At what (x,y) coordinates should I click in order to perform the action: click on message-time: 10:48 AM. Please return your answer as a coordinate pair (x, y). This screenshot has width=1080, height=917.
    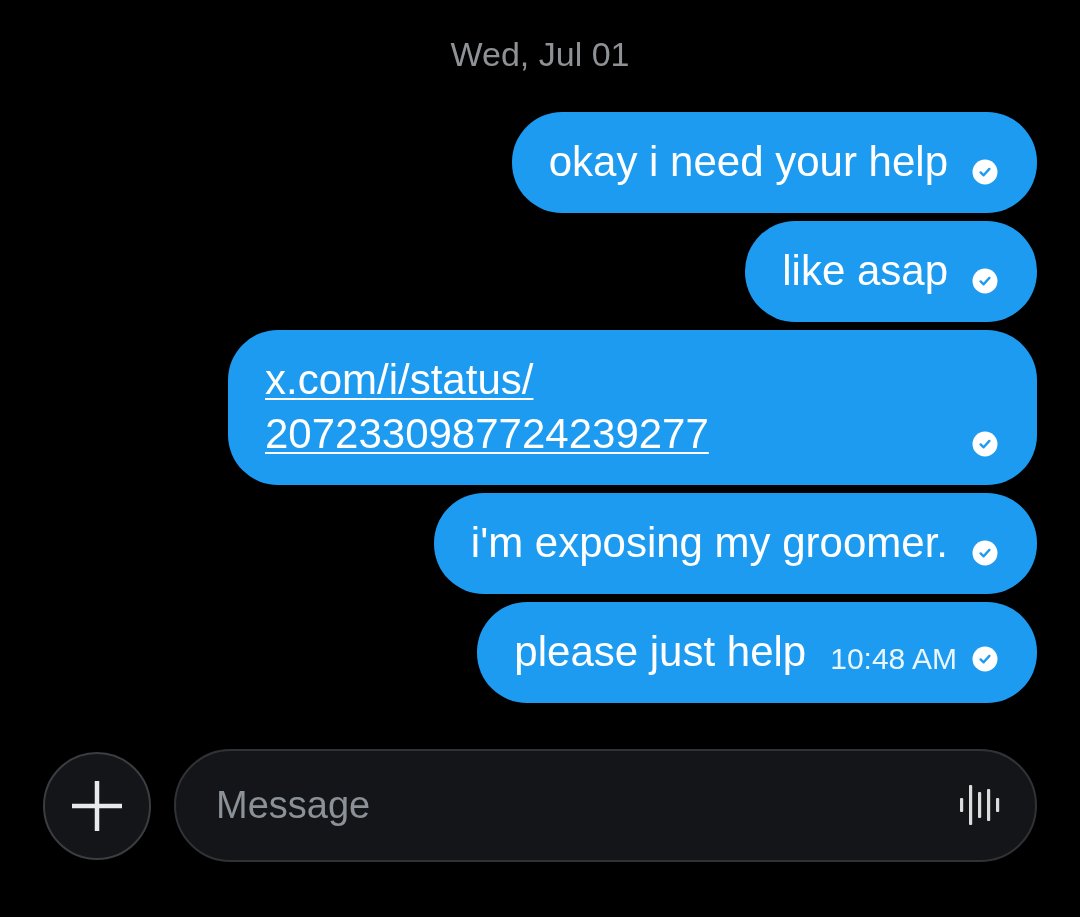
    Looking at the image, I should click on (893, 659).